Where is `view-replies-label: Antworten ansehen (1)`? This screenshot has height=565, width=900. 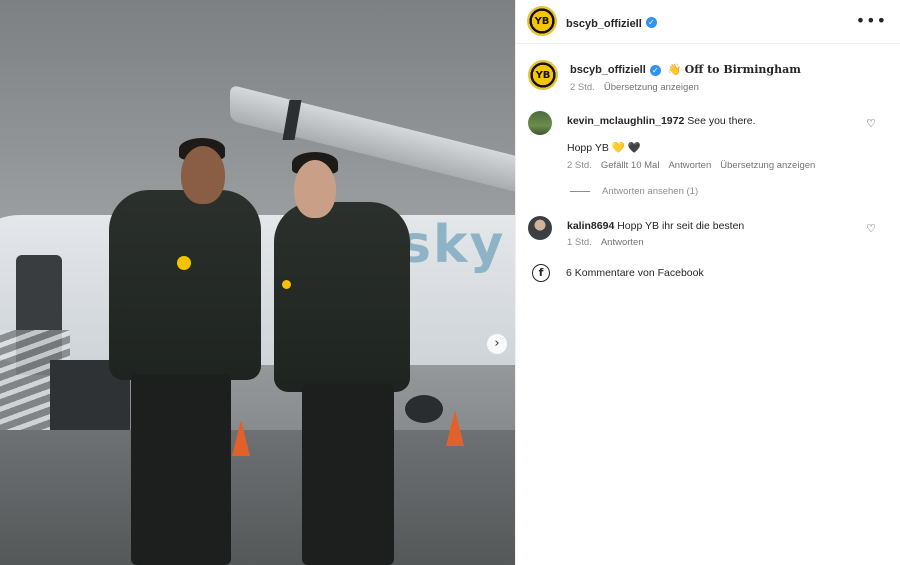
view-replies-label: Antworten ansehen (1) is located at coordinates (650, 191).